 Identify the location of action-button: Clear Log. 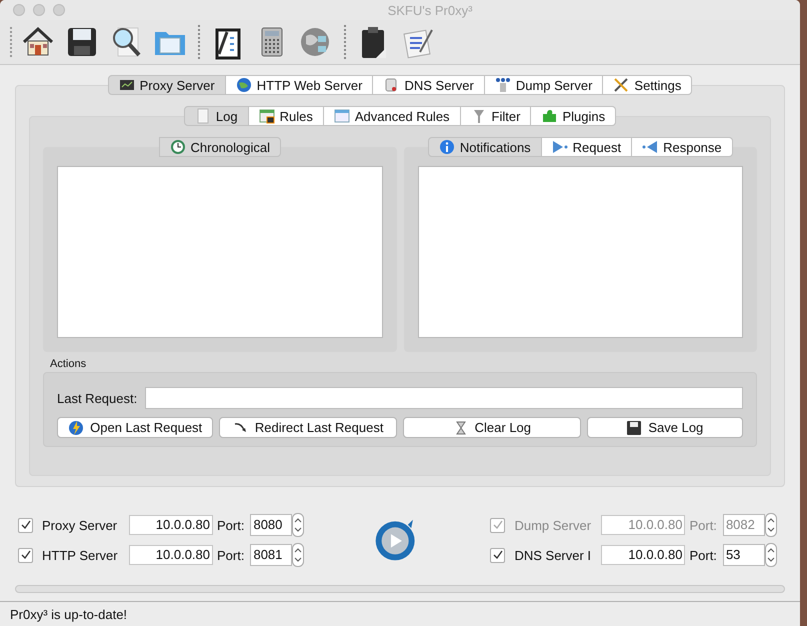
(492, 427).